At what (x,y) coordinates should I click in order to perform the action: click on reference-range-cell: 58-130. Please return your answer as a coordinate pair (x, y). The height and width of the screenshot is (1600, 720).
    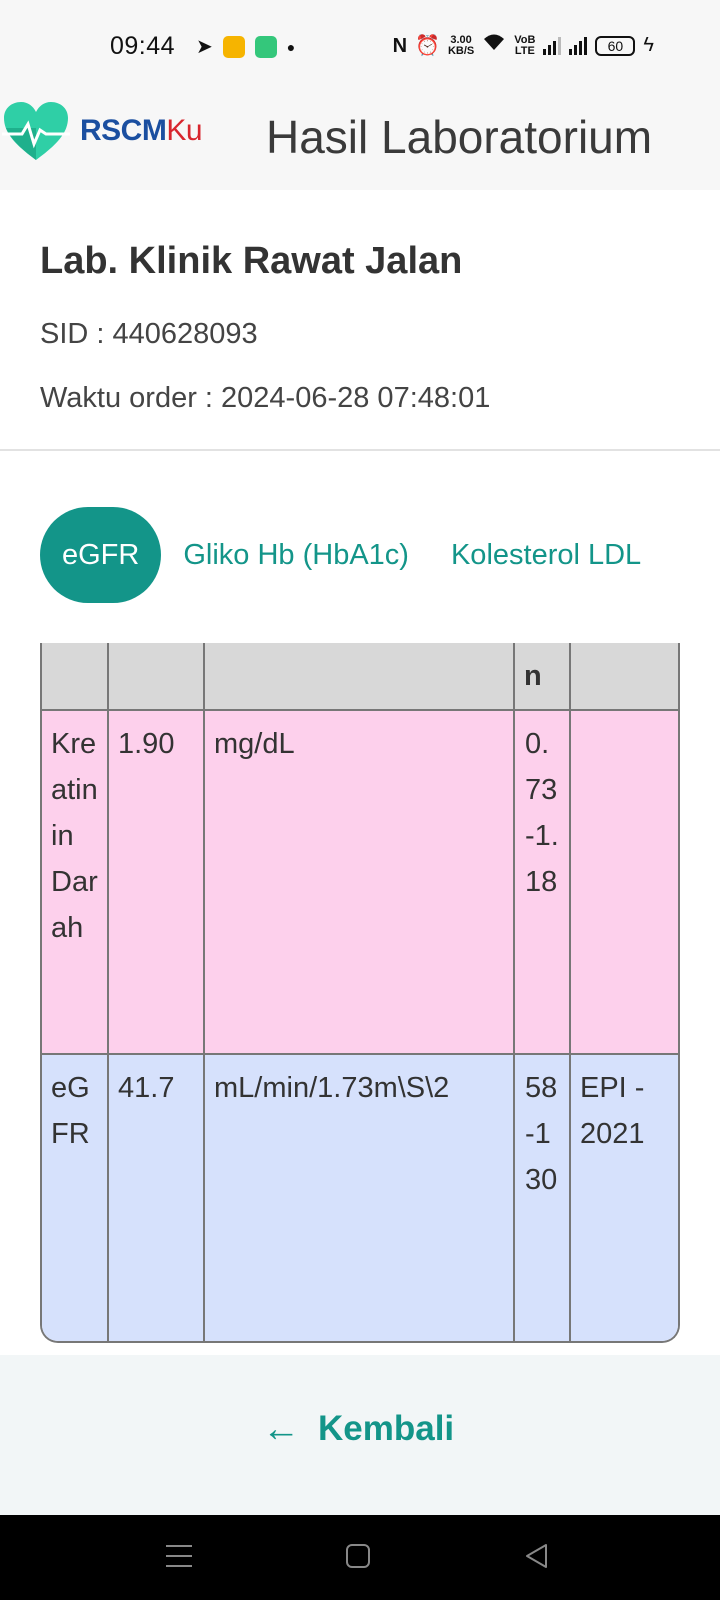
    Looking at the image, I should click on (542, 1197).